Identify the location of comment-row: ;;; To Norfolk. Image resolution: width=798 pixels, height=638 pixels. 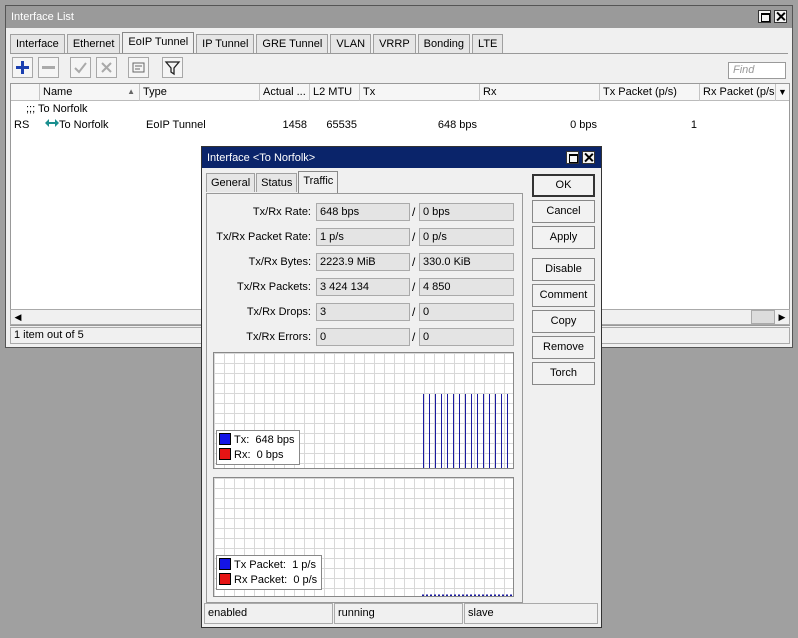
(400, 109).